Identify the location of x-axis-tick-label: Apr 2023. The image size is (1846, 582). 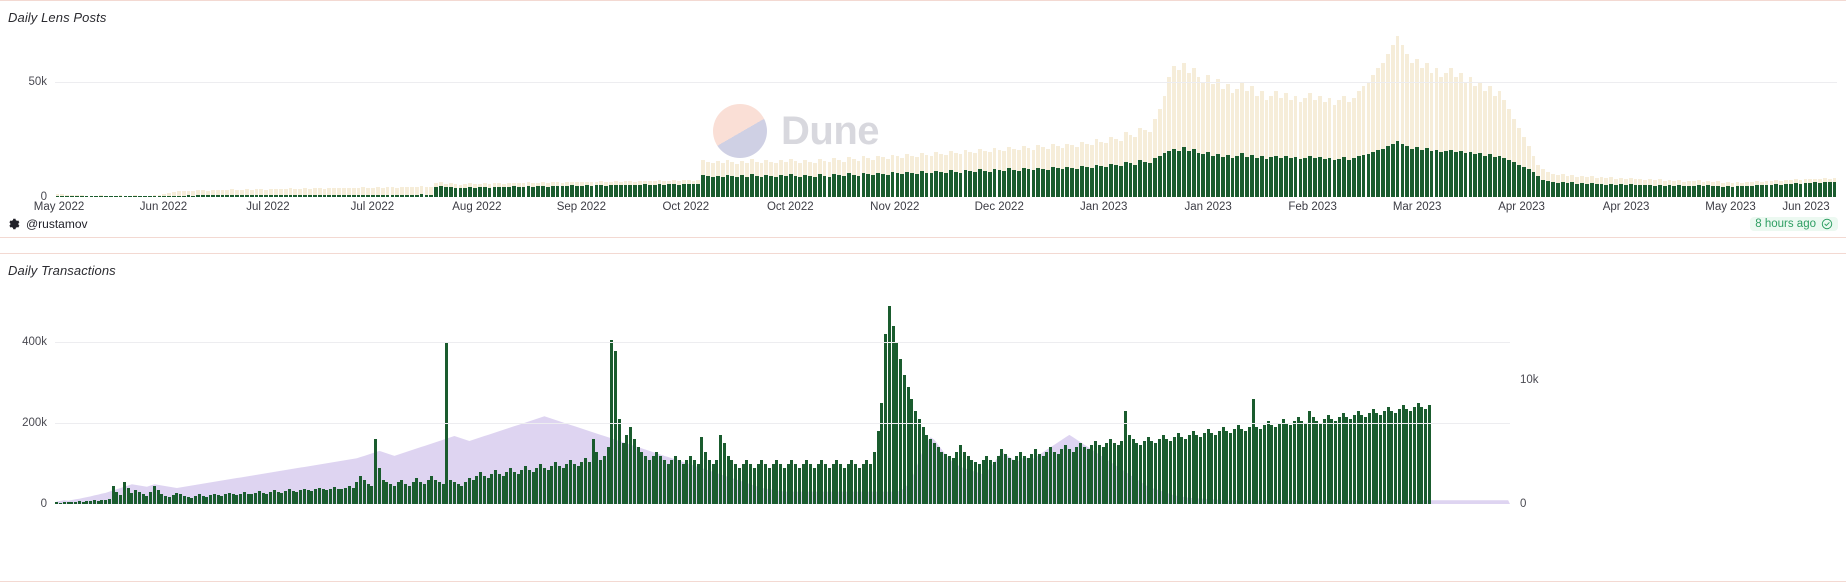
(1521, 207).